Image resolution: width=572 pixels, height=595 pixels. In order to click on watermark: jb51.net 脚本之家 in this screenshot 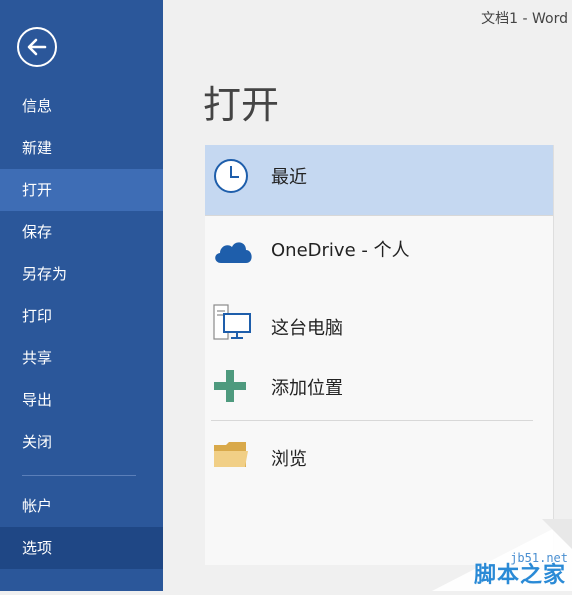, I will do `click(497, 555)`.